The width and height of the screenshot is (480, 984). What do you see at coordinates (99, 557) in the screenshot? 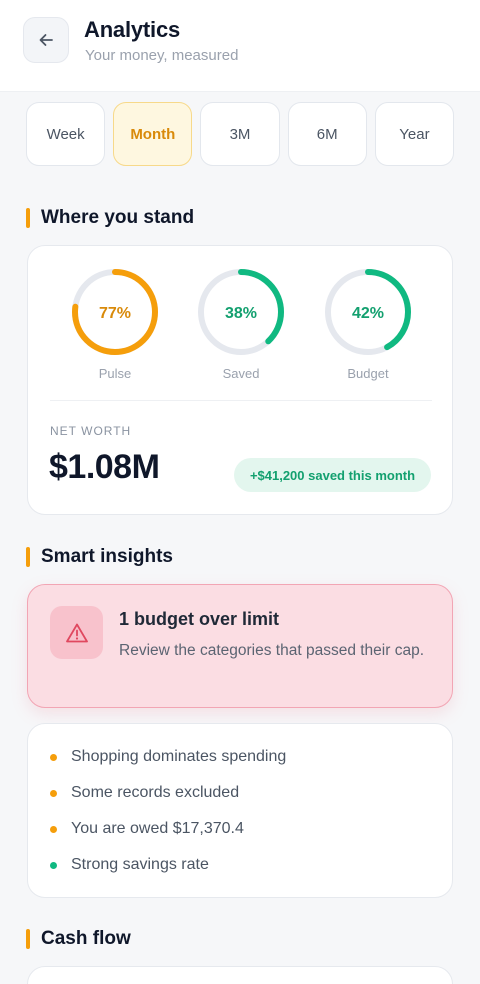
I see `section-title-insights: Smart insights` at bounding box center [99, 557].